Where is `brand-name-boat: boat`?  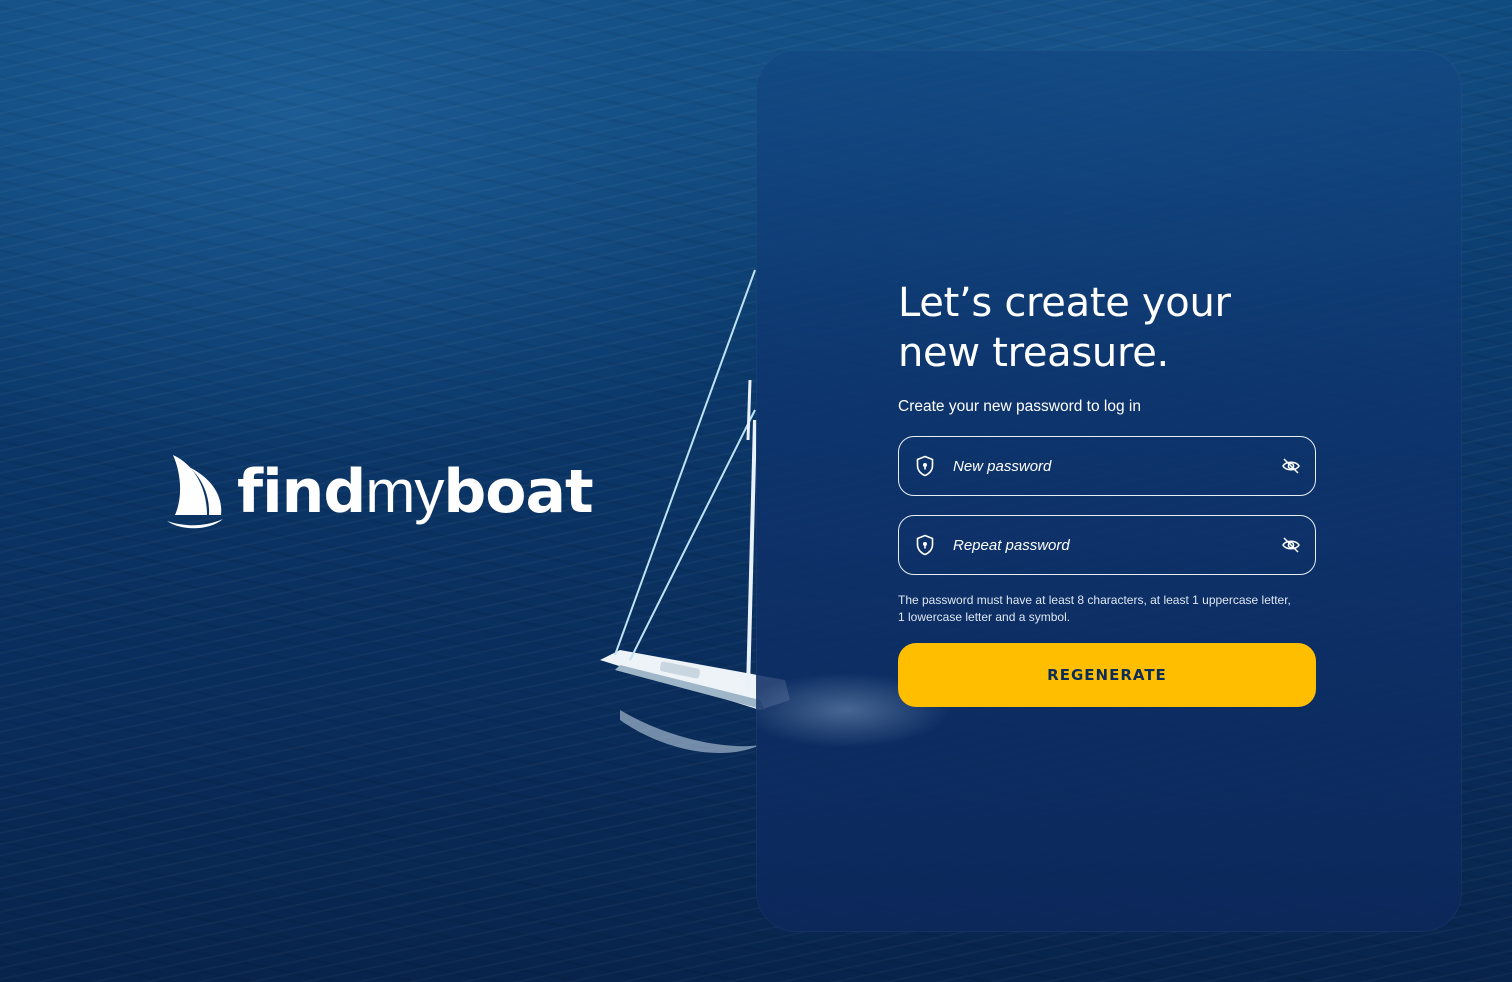 brand-name-boat: boat is located at coordinates (518, 492).